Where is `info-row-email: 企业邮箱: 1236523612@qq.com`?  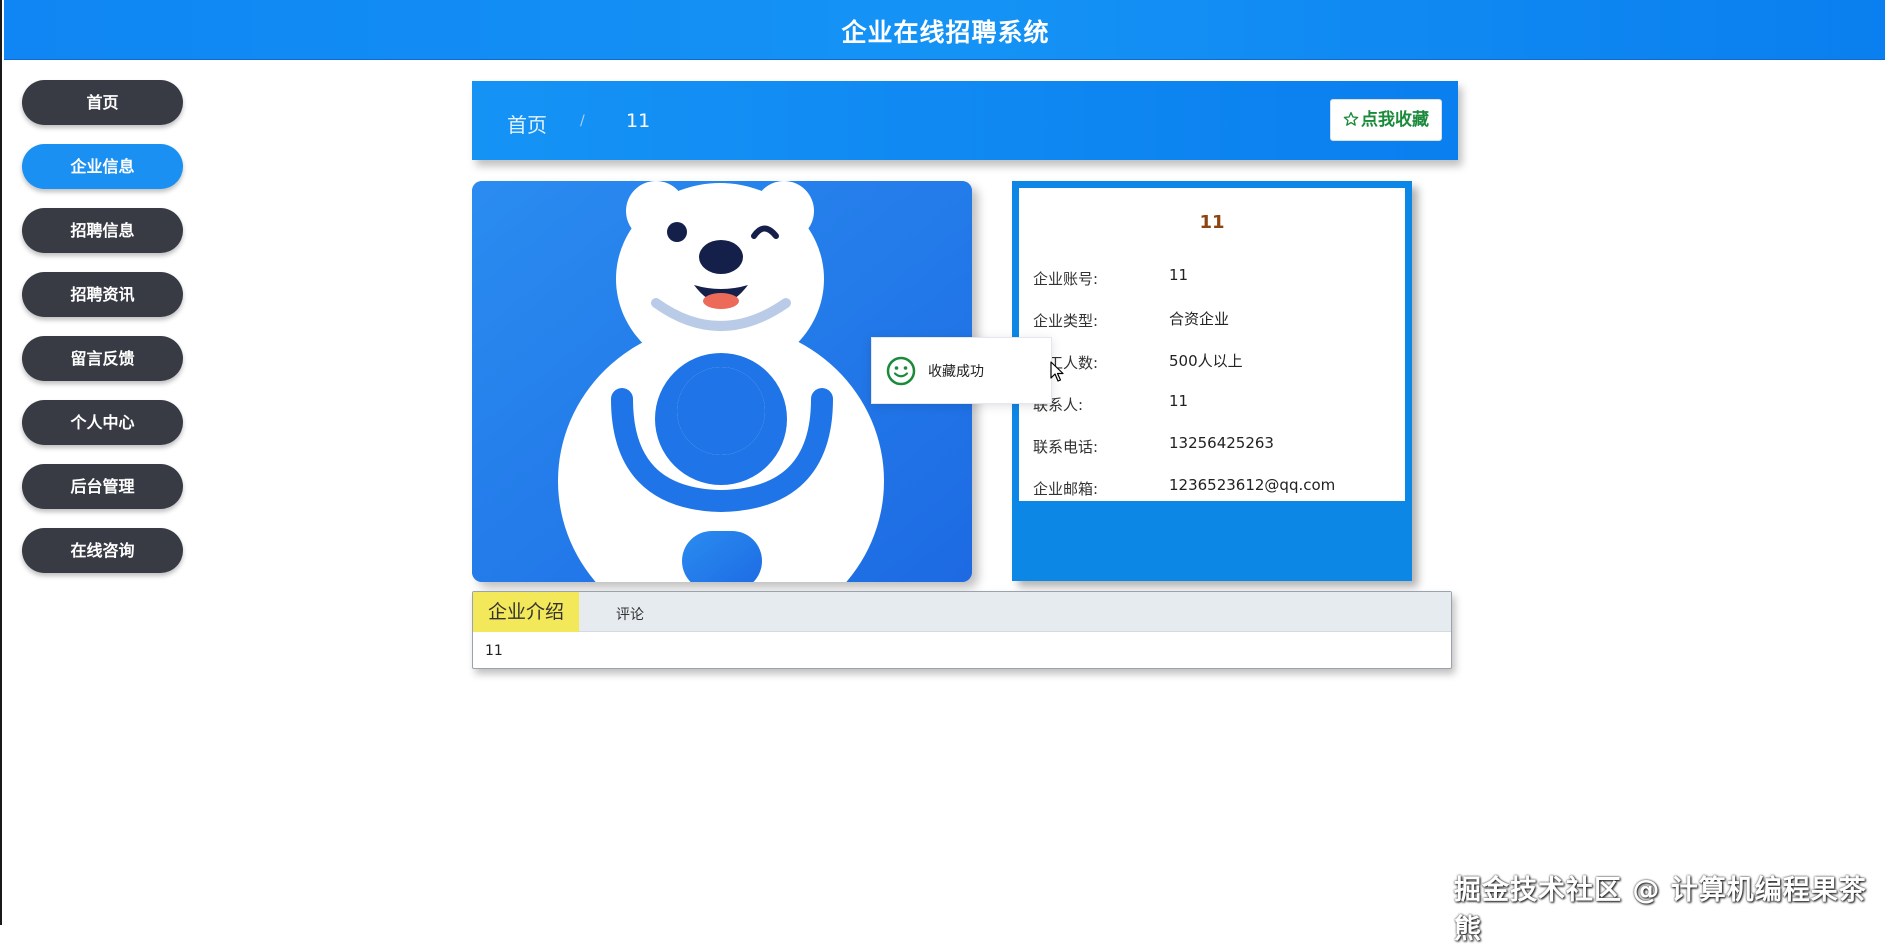 info-row-email: 企业邮箱: 1236523612@qq.com is located at coordinates (1218, 488).